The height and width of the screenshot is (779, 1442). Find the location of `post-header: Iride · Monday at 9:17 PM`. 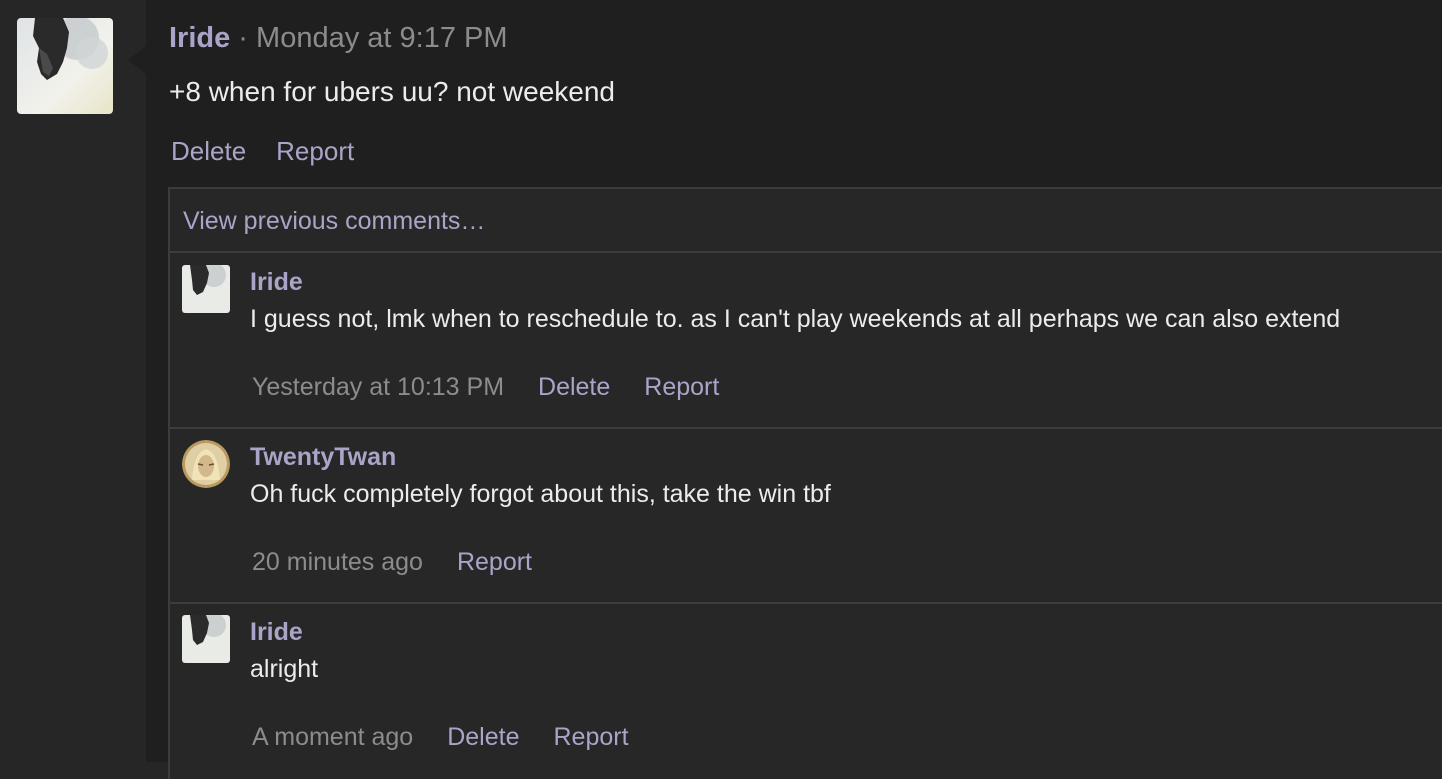

post-header: Iride · Monday at 9:17 PM is located at coordinates (338, 38).